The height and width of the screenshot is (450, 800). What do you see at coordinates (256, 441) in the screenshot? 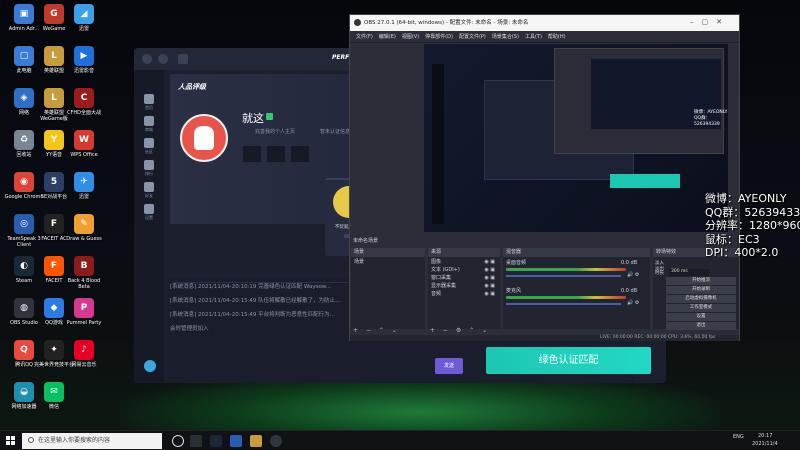
I see `lol-taskbar-icon` at bounding box center [256, 441].